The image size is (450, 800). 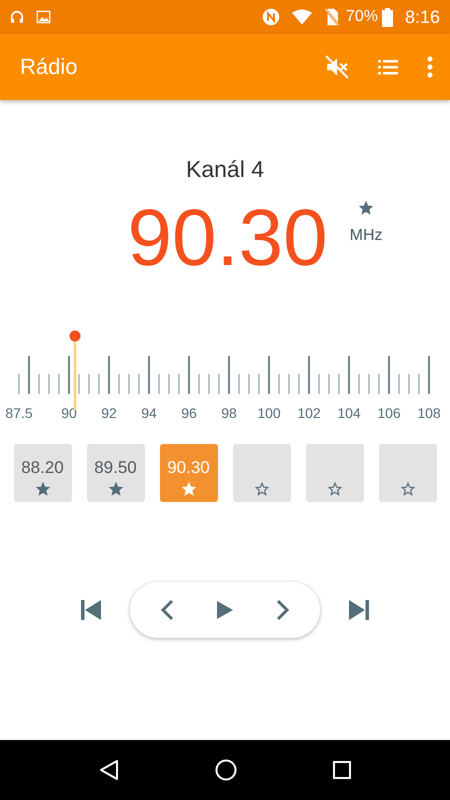 What do you see at coordinates (49, 67) in the screenshot?
I see `app-title: Rádio` at bounding box center [49, 67].